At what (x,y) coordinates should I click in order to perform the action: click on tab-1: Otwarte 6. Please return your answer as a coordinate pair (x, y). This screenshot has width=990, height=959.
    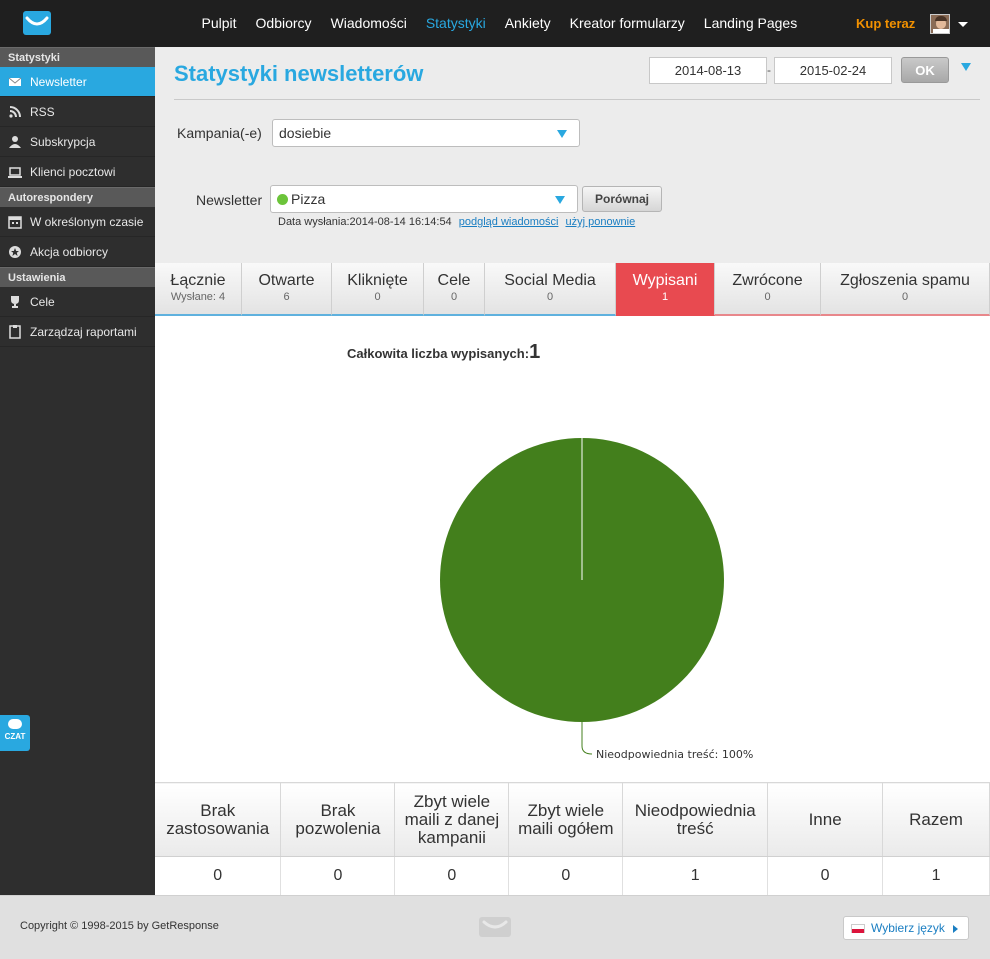
    Looking at the image, I should click on (287, 289).